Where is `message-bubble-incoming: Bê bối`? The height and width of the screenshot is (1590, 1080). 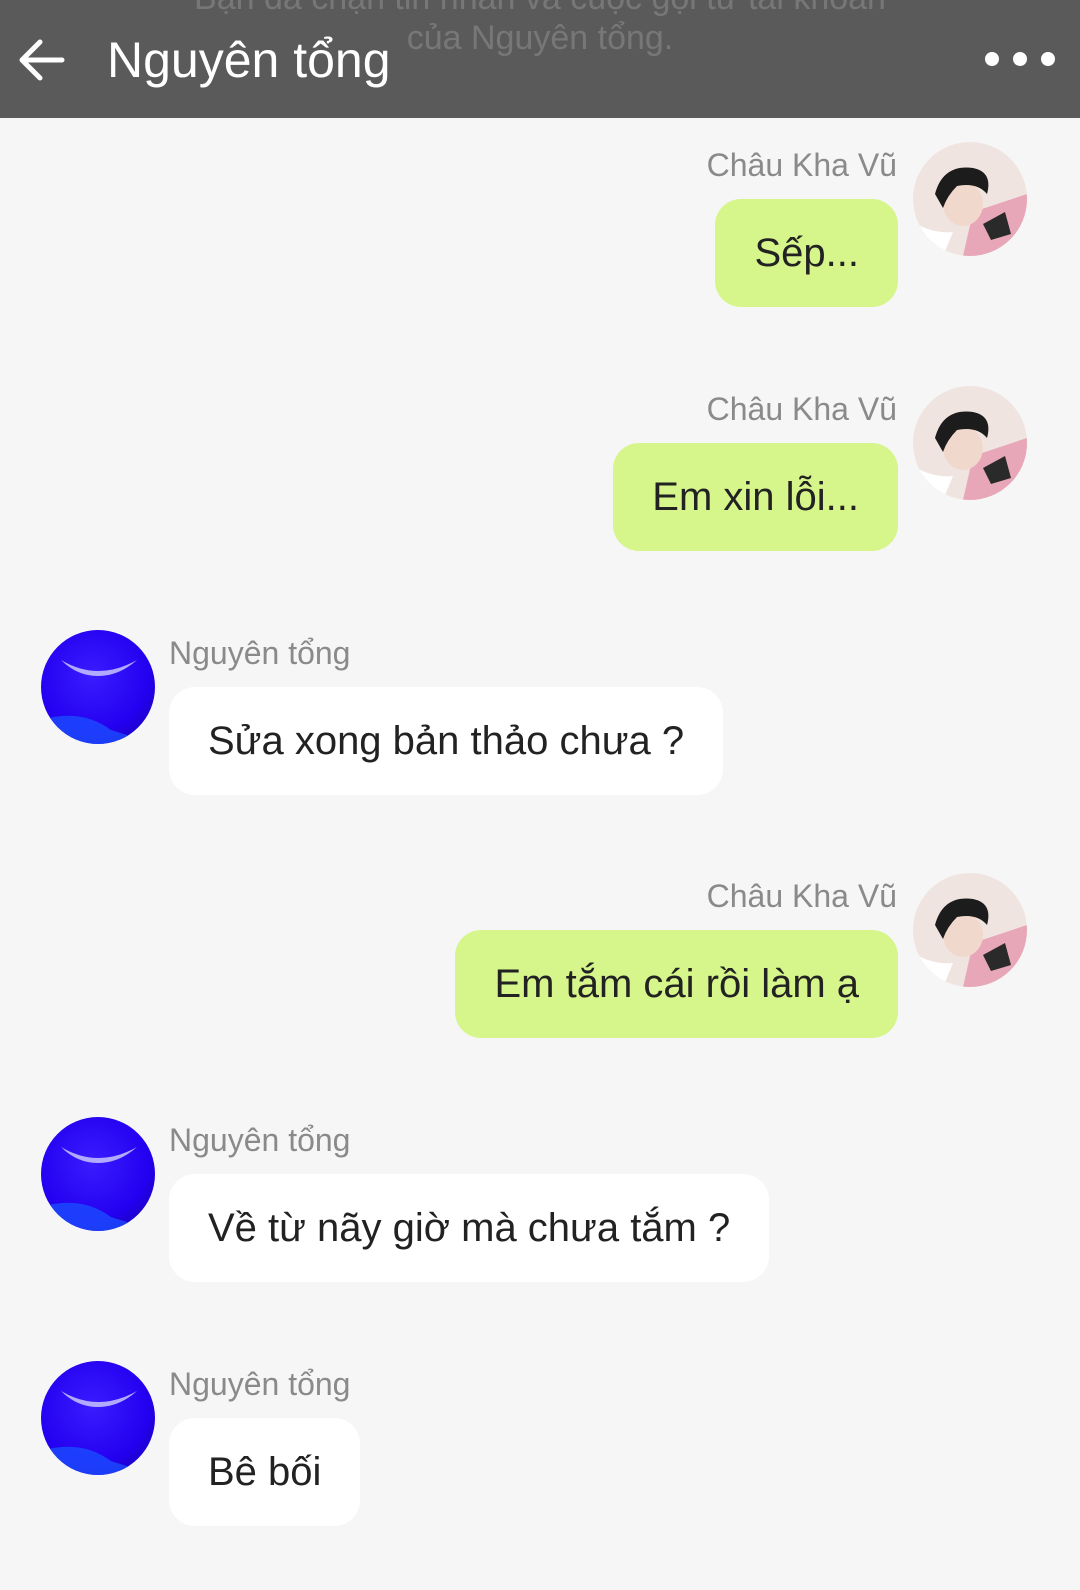 message-bubble-incoming: Bê bối is located at coordinates (265, 1472).